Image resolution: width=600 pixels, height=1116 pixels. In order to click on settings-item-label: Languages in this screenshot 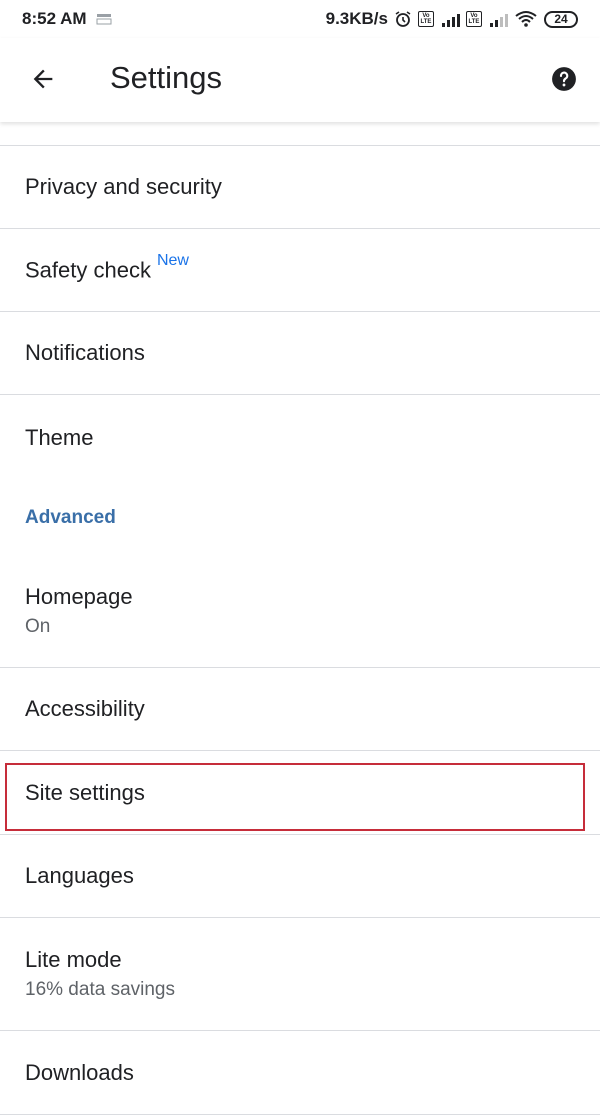, I will do `click(79, 875)`.